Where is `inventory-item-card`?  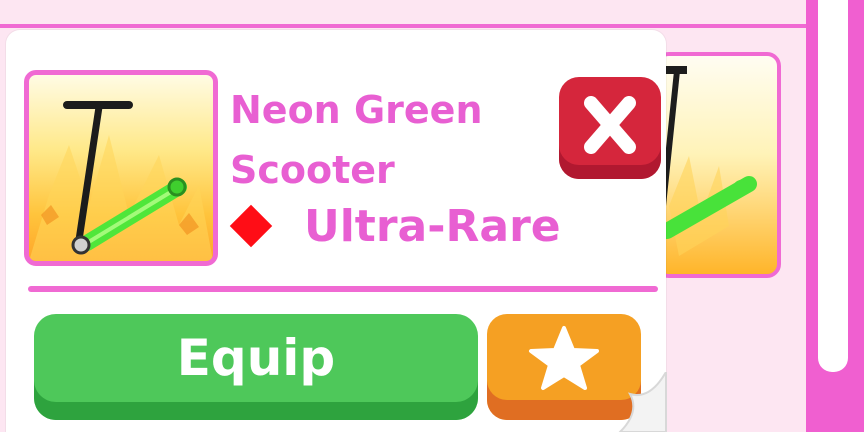 inventory-item-card is located at coordinates (718, 165).